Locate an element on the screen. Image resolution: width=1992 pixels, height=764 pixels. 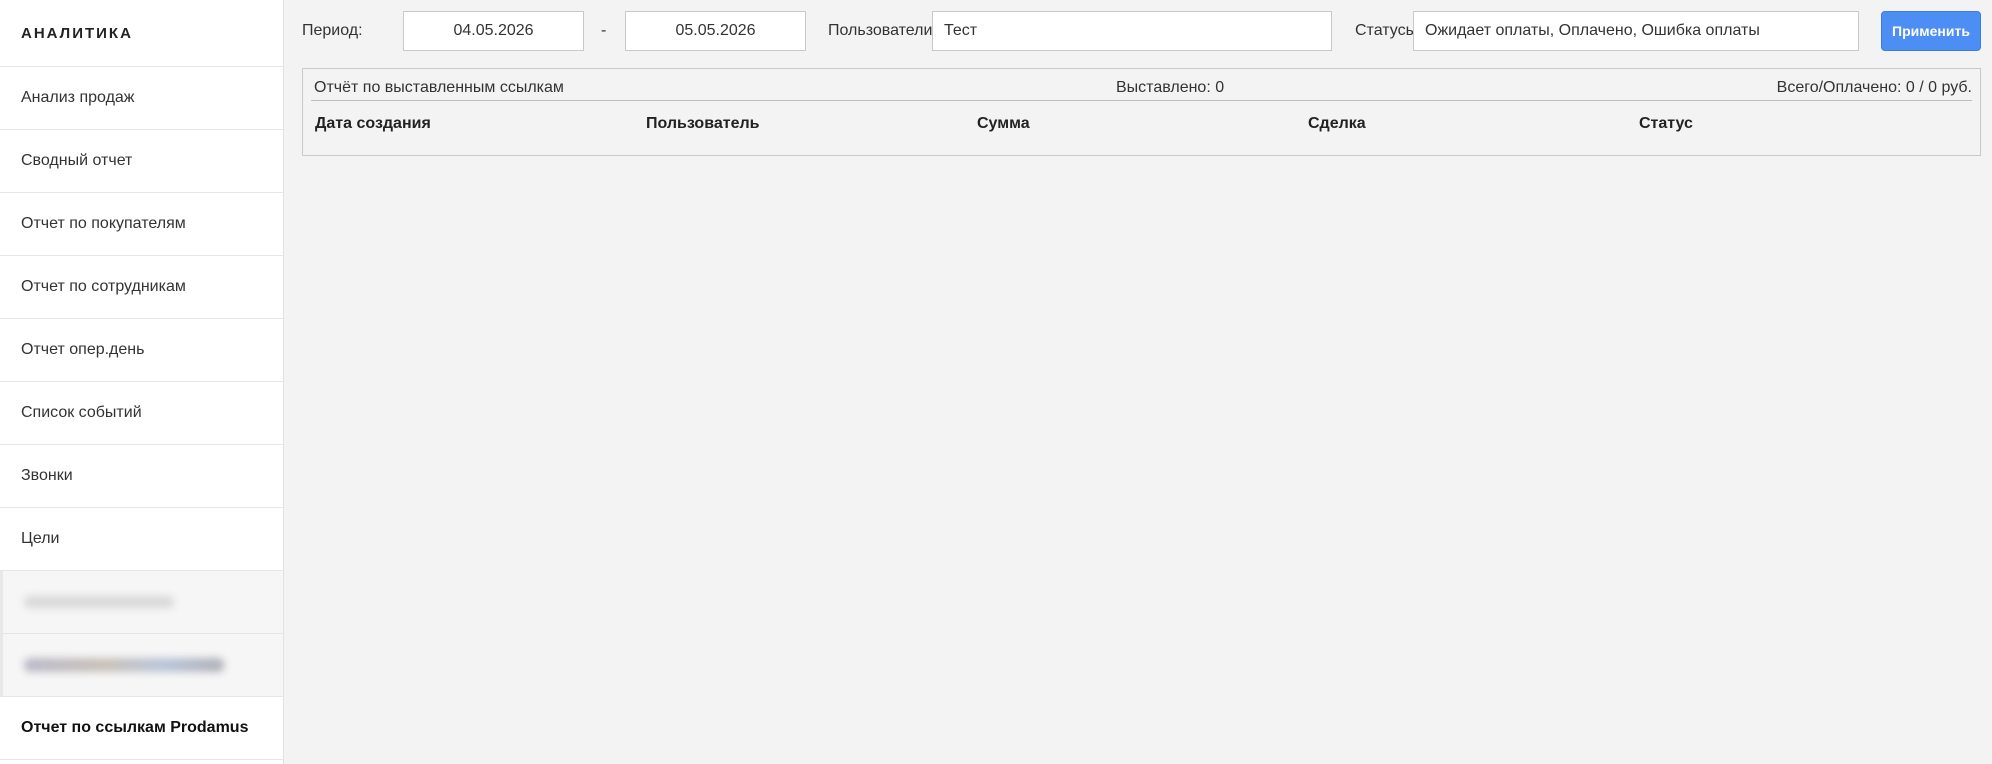
users-label: Пользователи is located at coordinates (880, 30).